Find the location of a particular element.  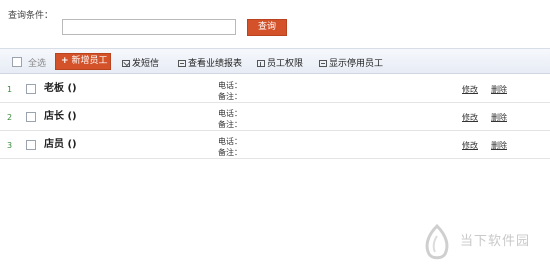

report-icon is located at coordinates (182, 63).